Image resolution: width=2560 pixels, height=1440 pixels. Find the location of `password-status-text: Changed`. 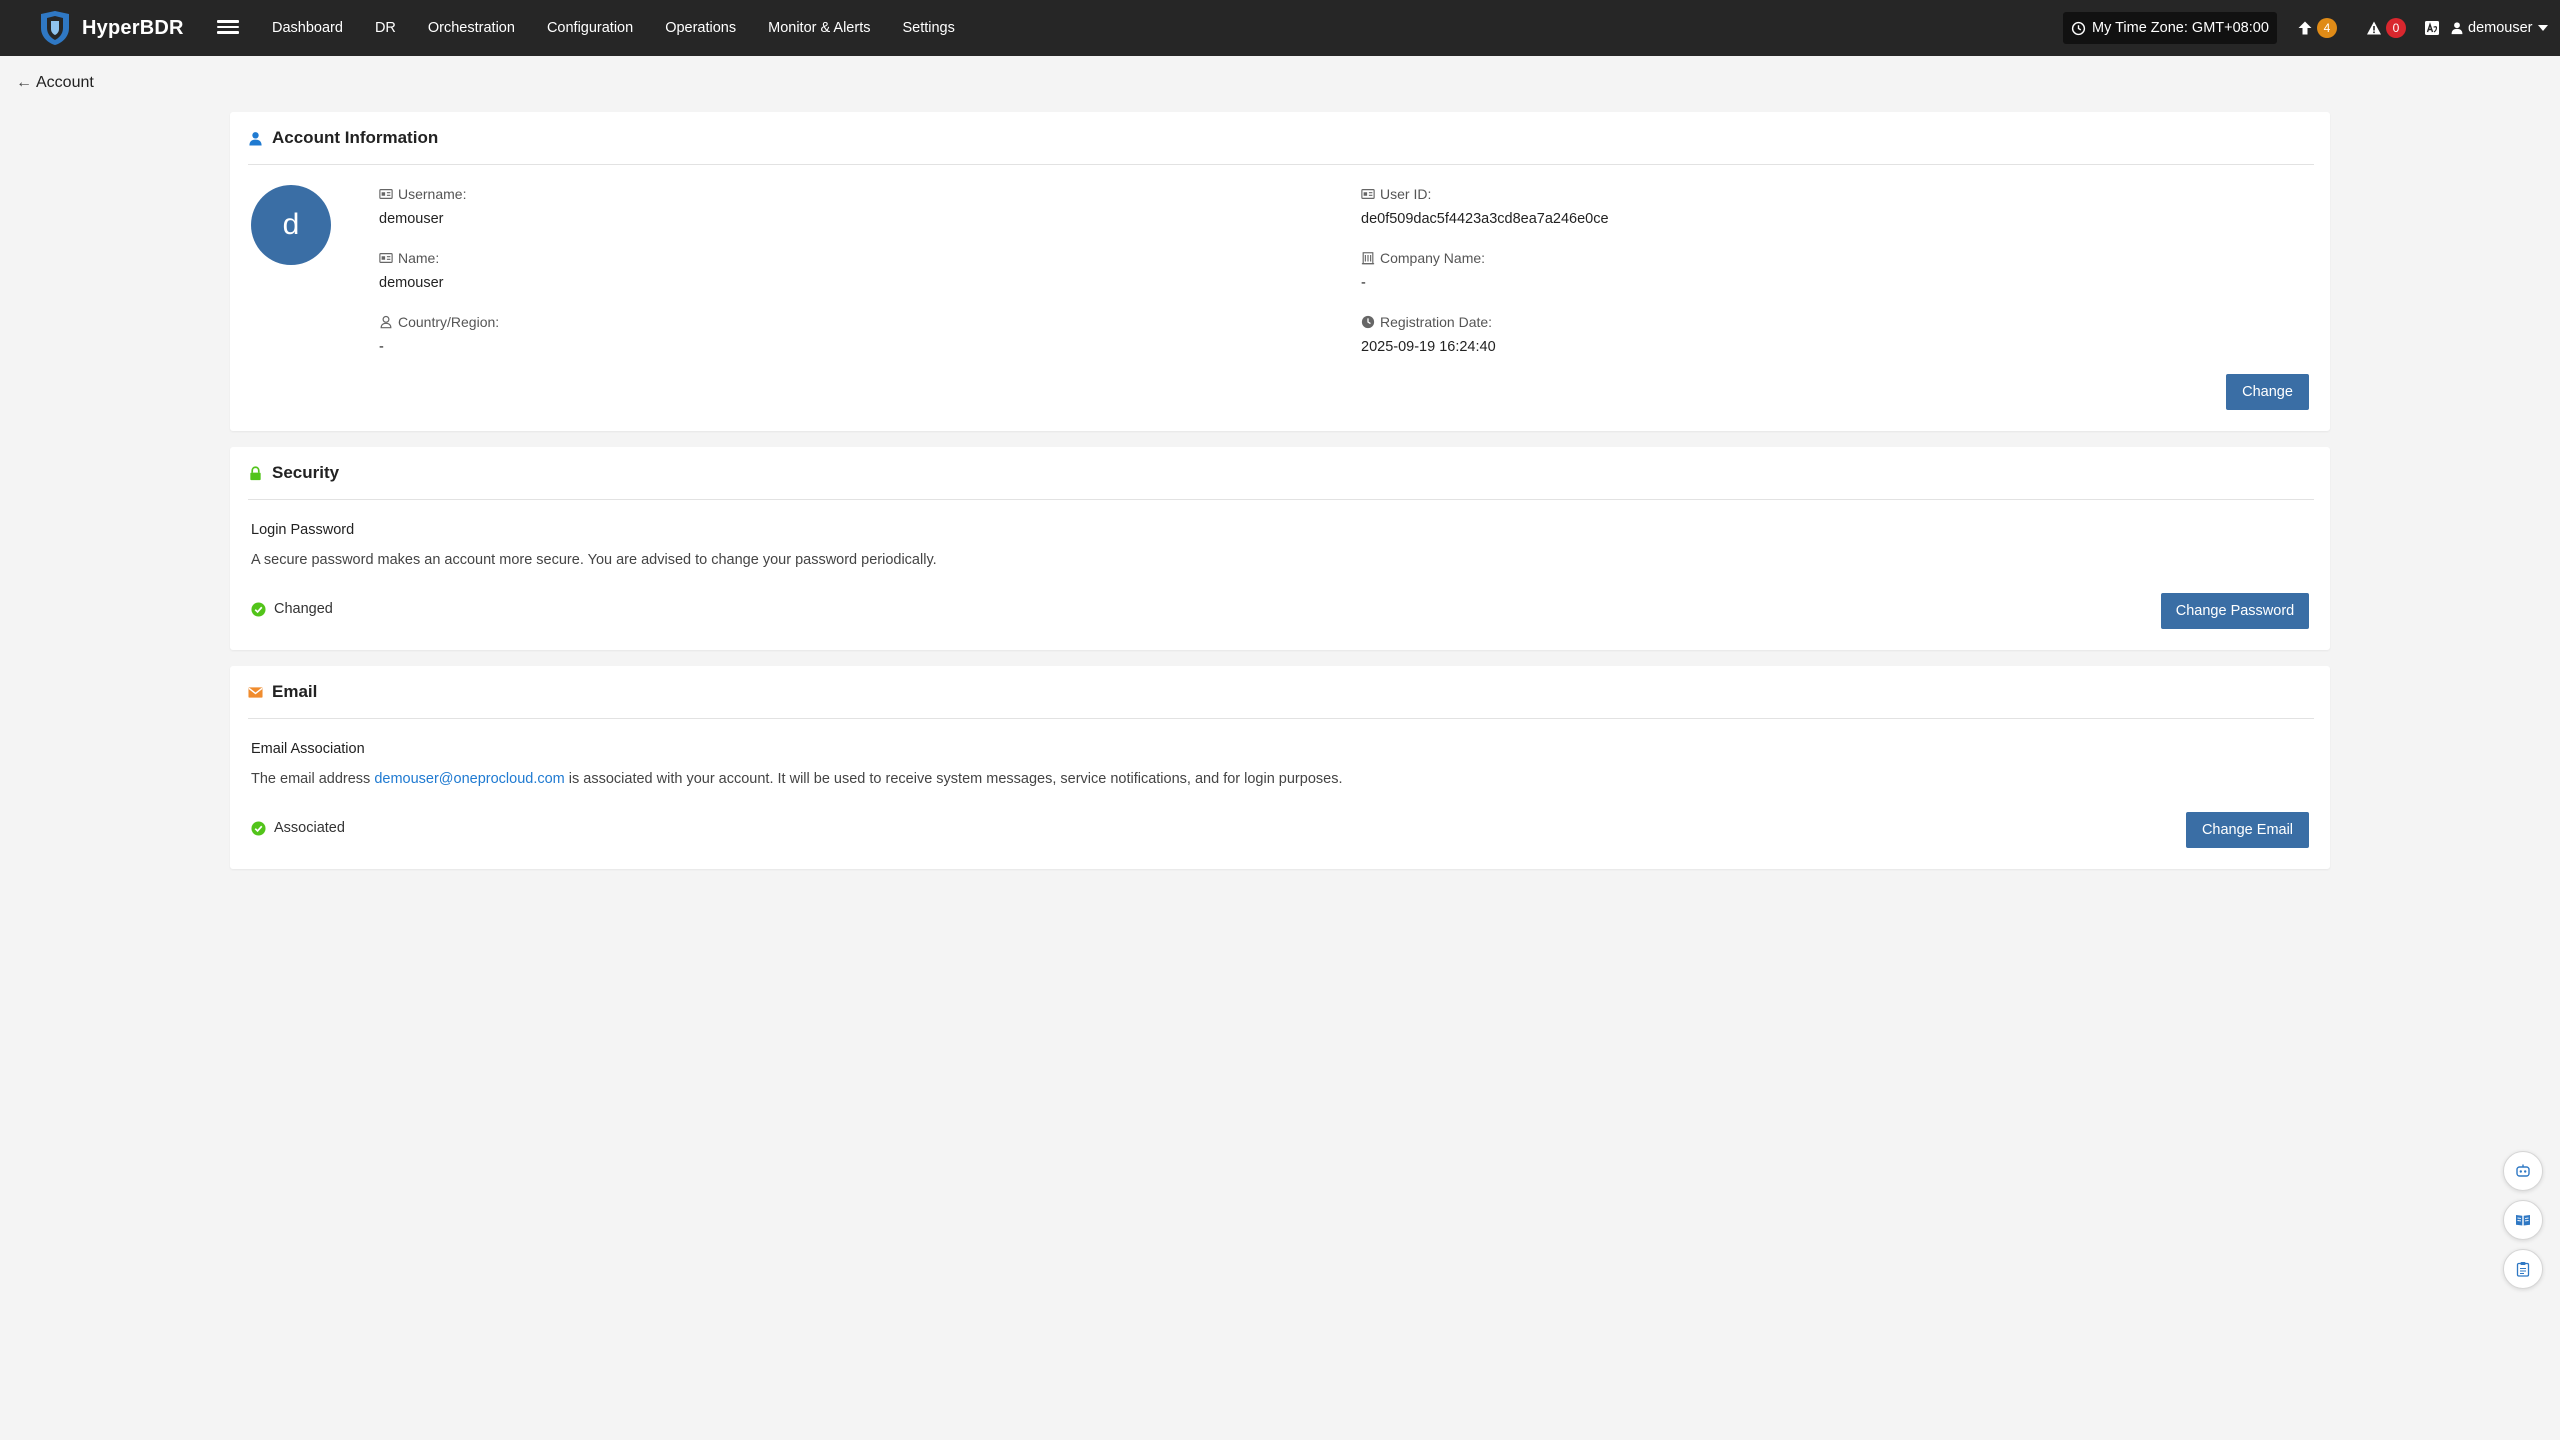

password-status-text: Changed is located at coordinates (303, 609).